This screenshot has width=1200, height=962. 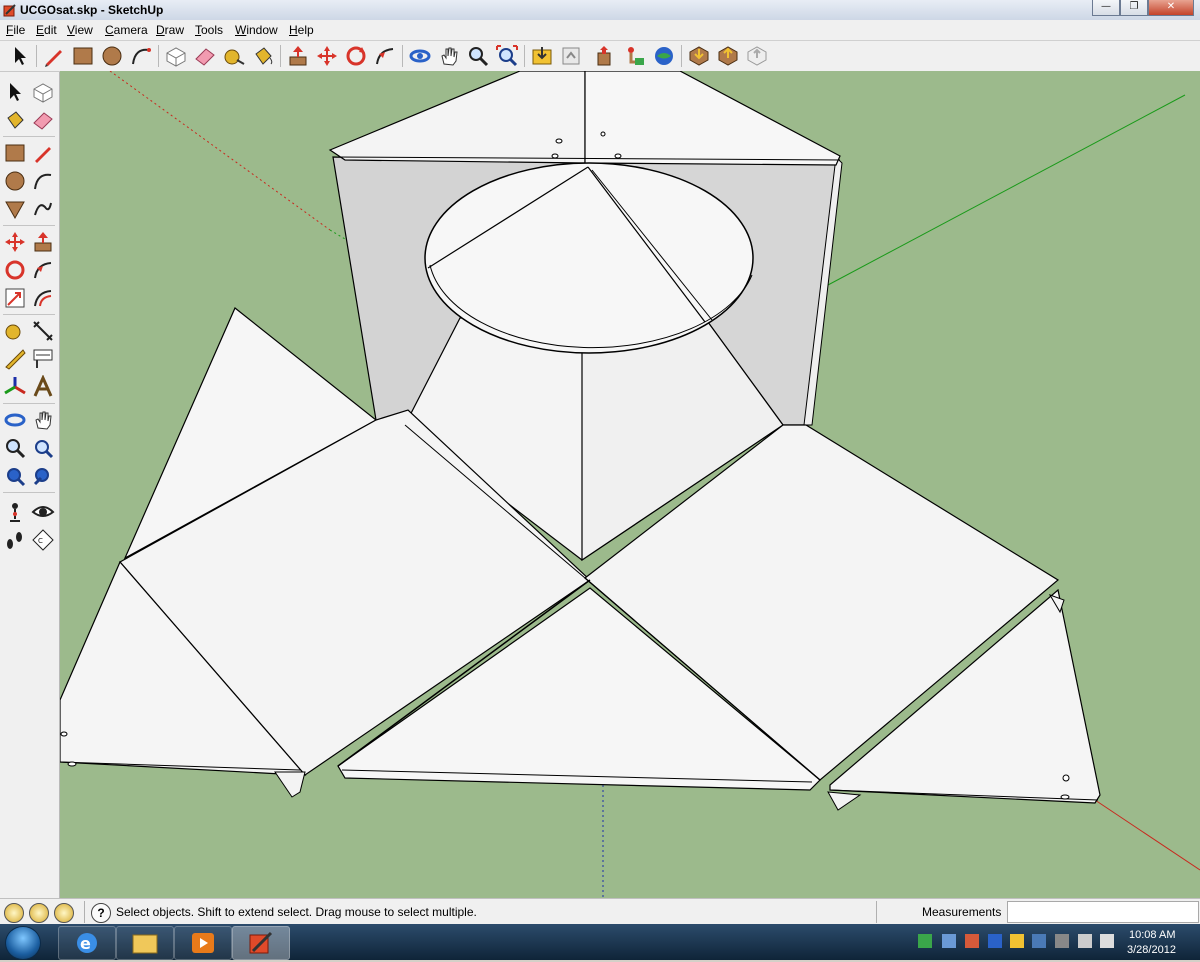 What do you see at coordinates (728, 56) in the screenshot?
I see `toggle-terrain-icon` at bounding box center [728, 56].